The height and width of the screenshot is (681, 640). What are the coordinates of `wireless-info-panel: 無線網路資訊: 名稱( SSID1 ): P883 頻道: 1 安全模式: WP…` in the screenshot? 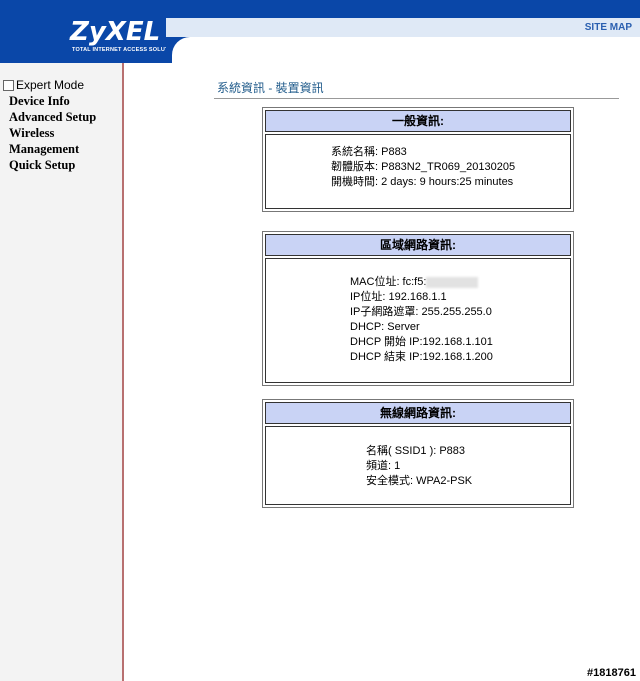 It's located at (418, 453).